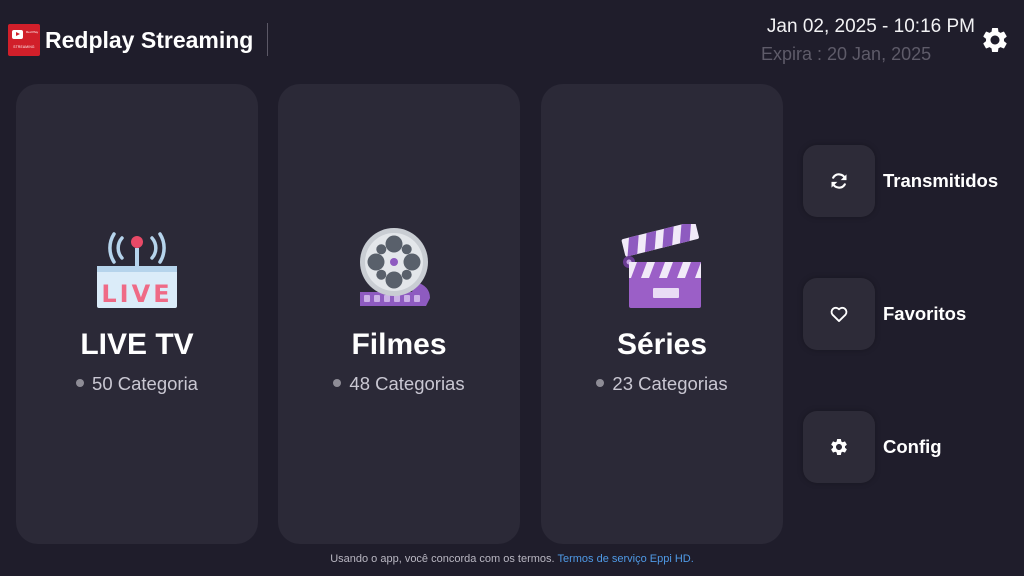 Image resolution: width=1024 pixels, height=576 pixels. I want to click on logo-subtext: STREAMING, so click(24, 47).